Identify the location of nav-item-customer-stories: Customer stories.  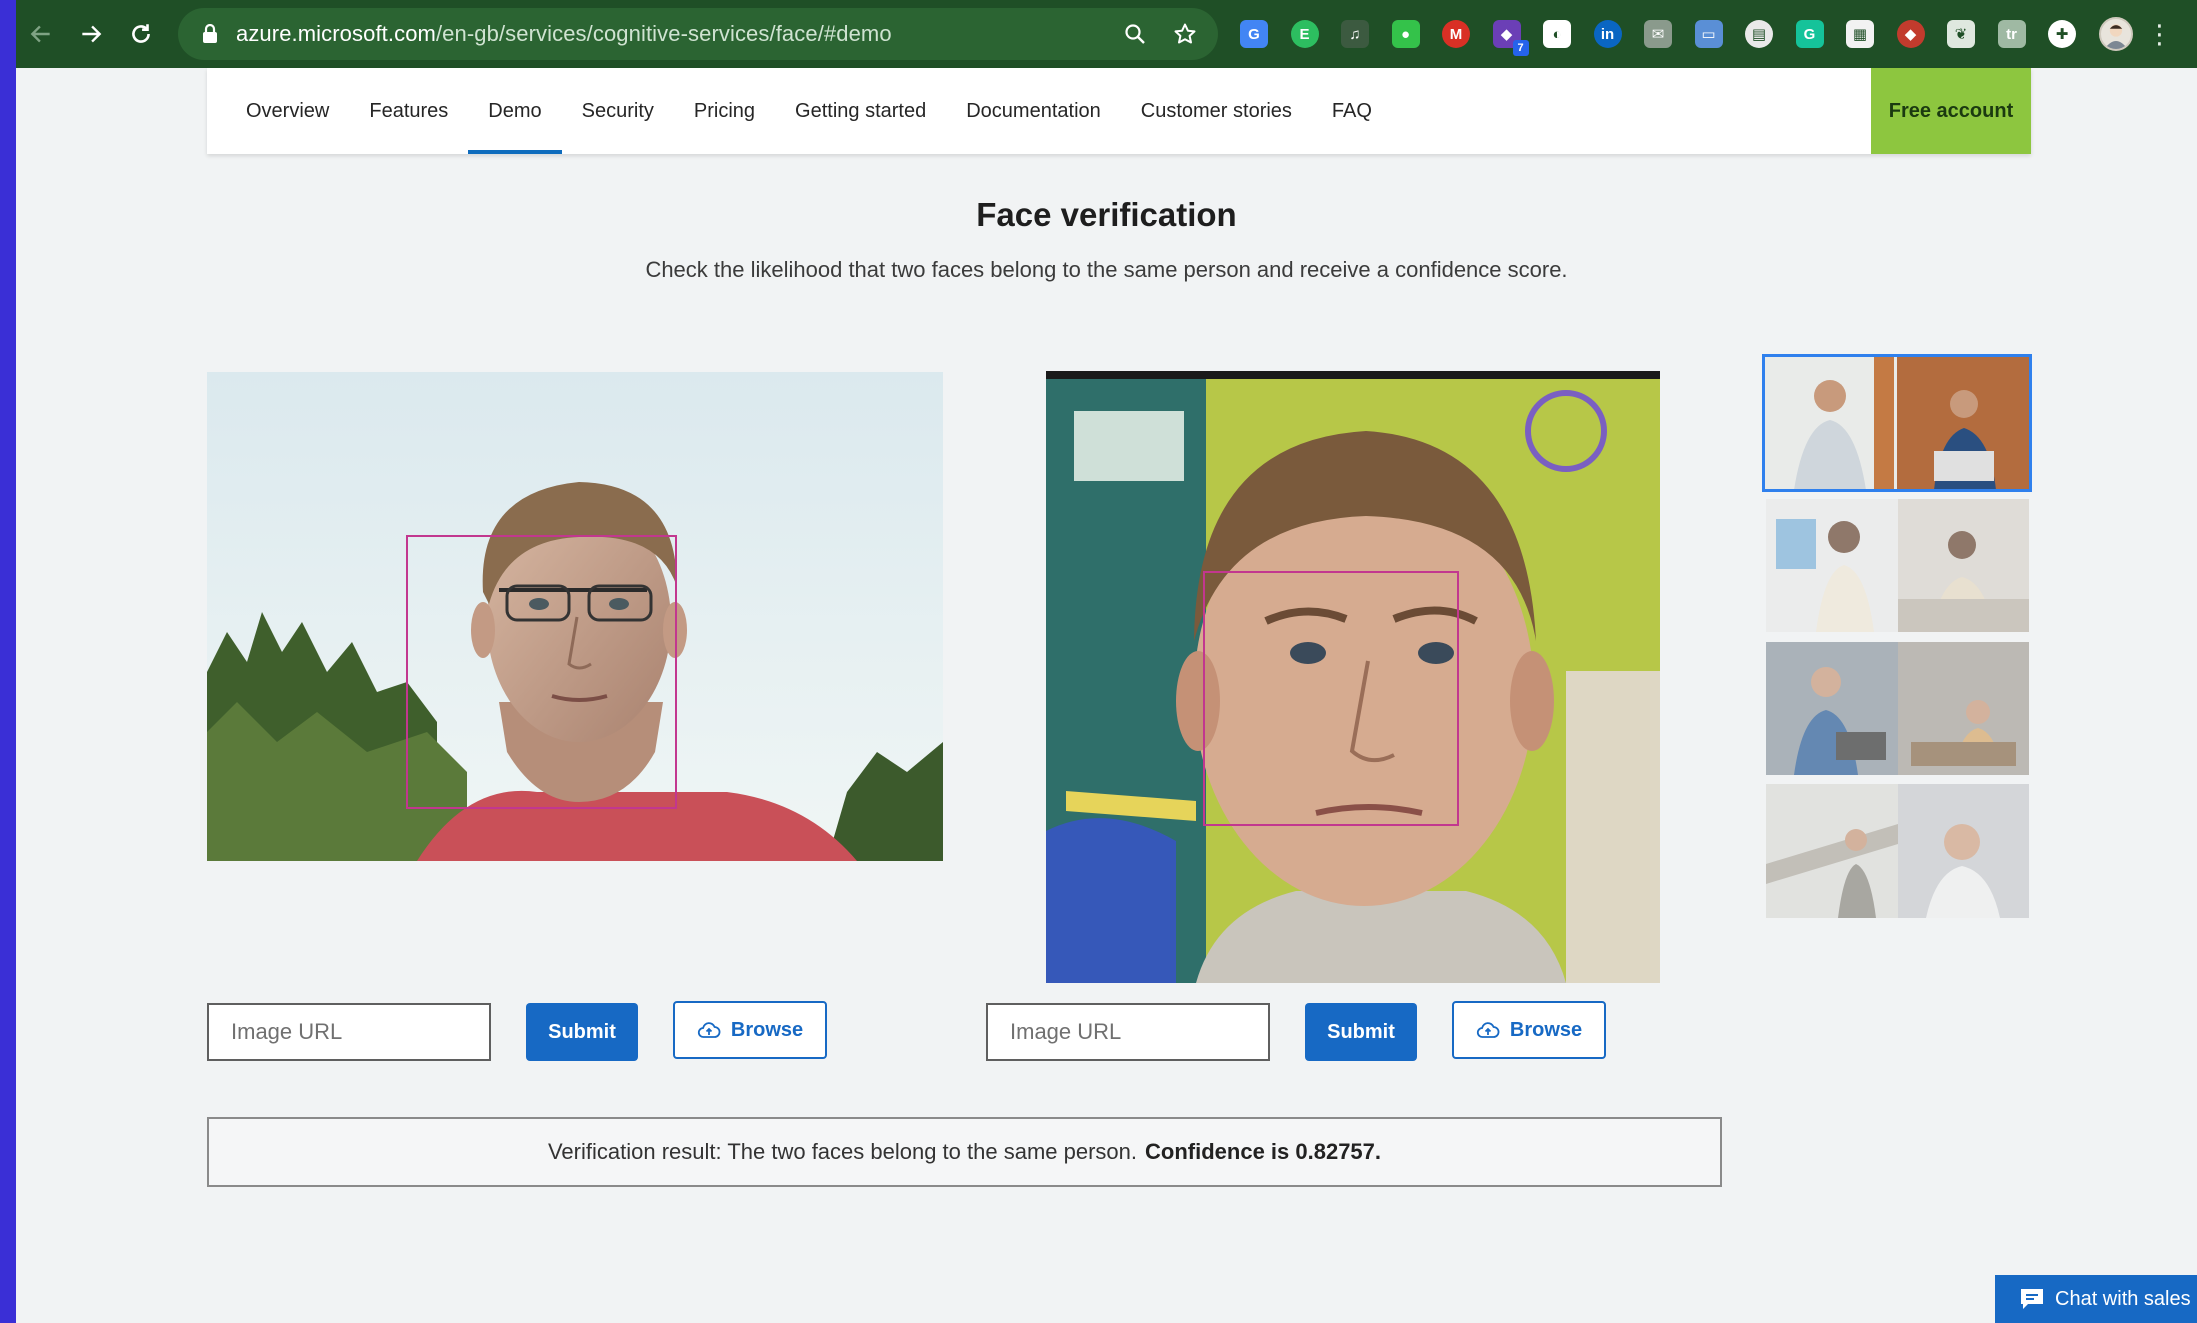
(1216, 111).